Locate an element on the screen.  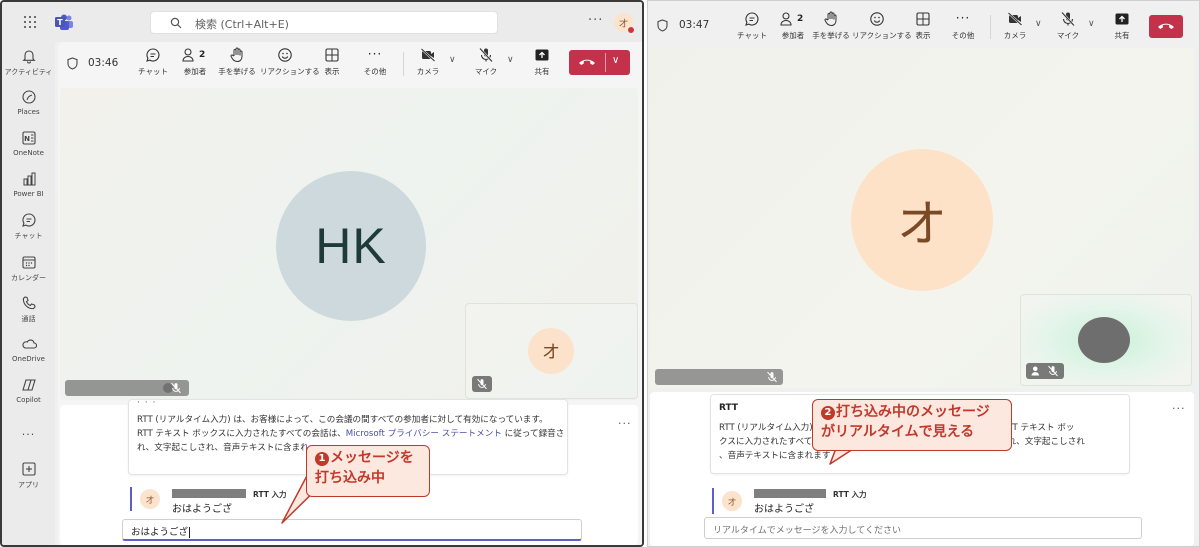
rtt-info-line-1a: RTT (リアルタイム入力) は is located at coordinates (771, 428).